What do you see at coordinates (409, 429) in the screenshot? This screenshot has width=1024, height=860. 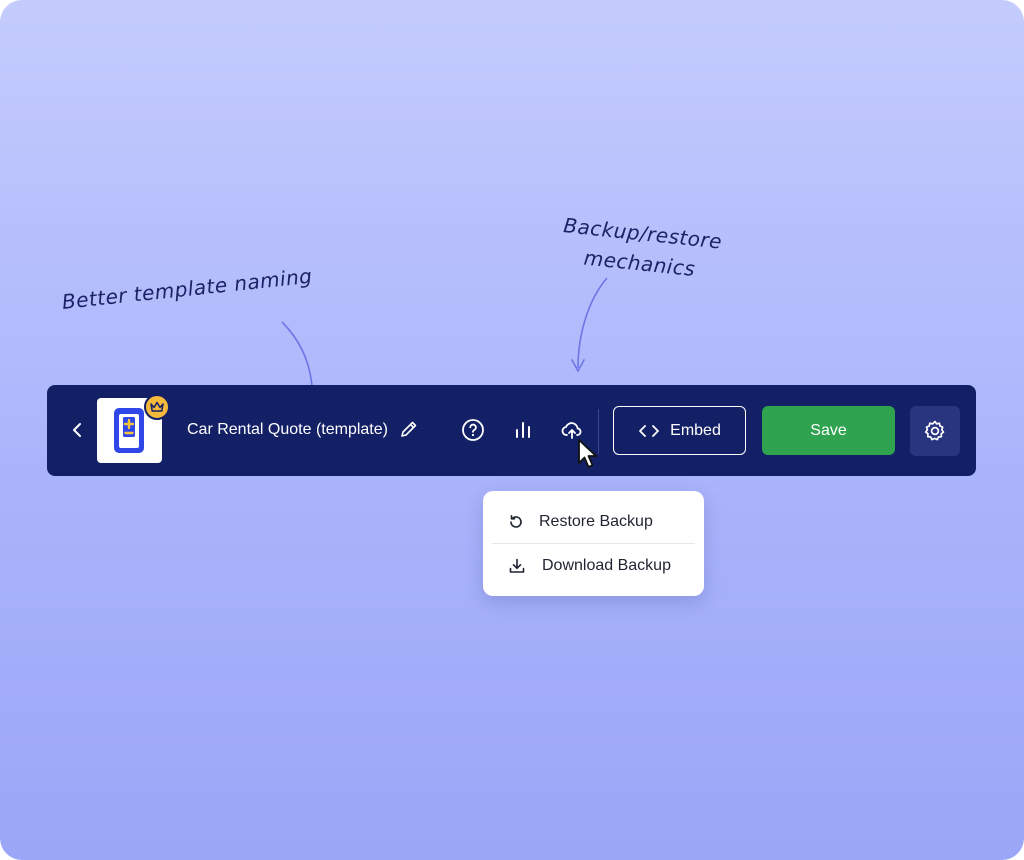 I see `pencil-icon` at bounding box center [409, 429].